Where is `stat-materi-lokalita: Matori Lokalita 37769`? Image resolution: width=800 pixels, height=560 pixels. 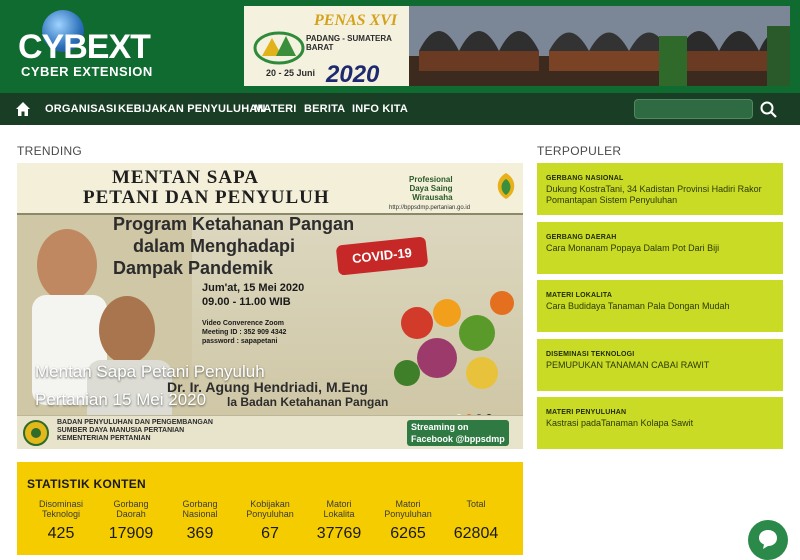
stat-materi-lokalita: Matori Lokalita 37769 is located at coordinates (339, 521).